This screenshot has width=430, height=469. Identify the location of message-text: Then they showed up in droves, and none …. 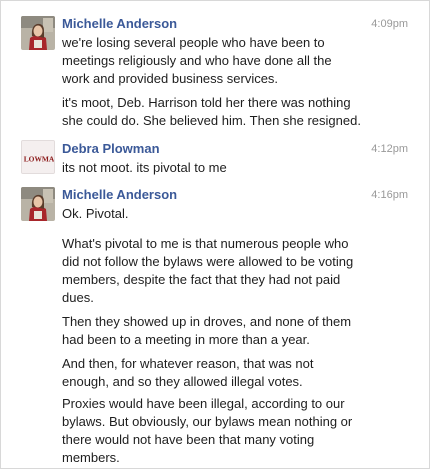
(207, 330).